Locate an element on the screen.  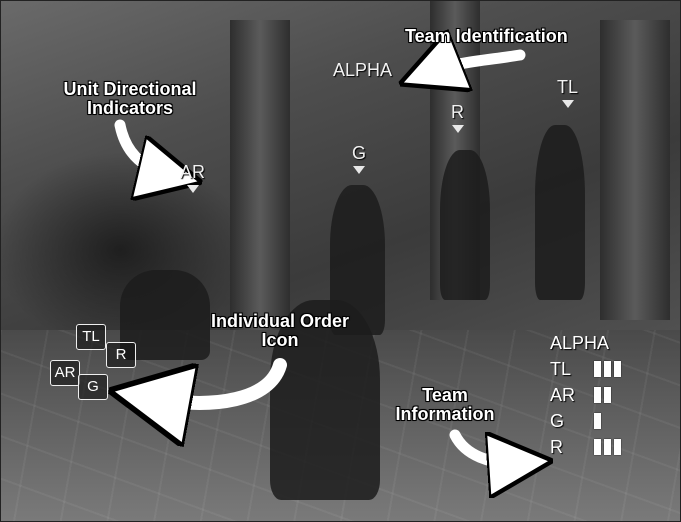
tag-auto-rifleman-label: AR is located at coordinates (193, 172).